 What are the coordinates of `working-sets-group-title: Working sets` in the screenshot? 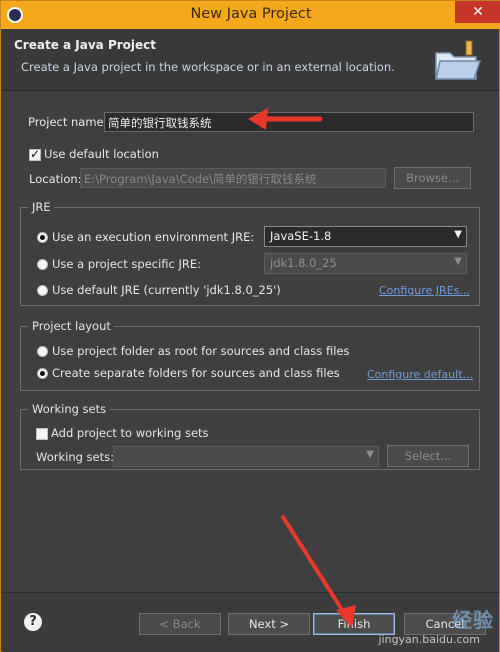 It's located at (69, 409).